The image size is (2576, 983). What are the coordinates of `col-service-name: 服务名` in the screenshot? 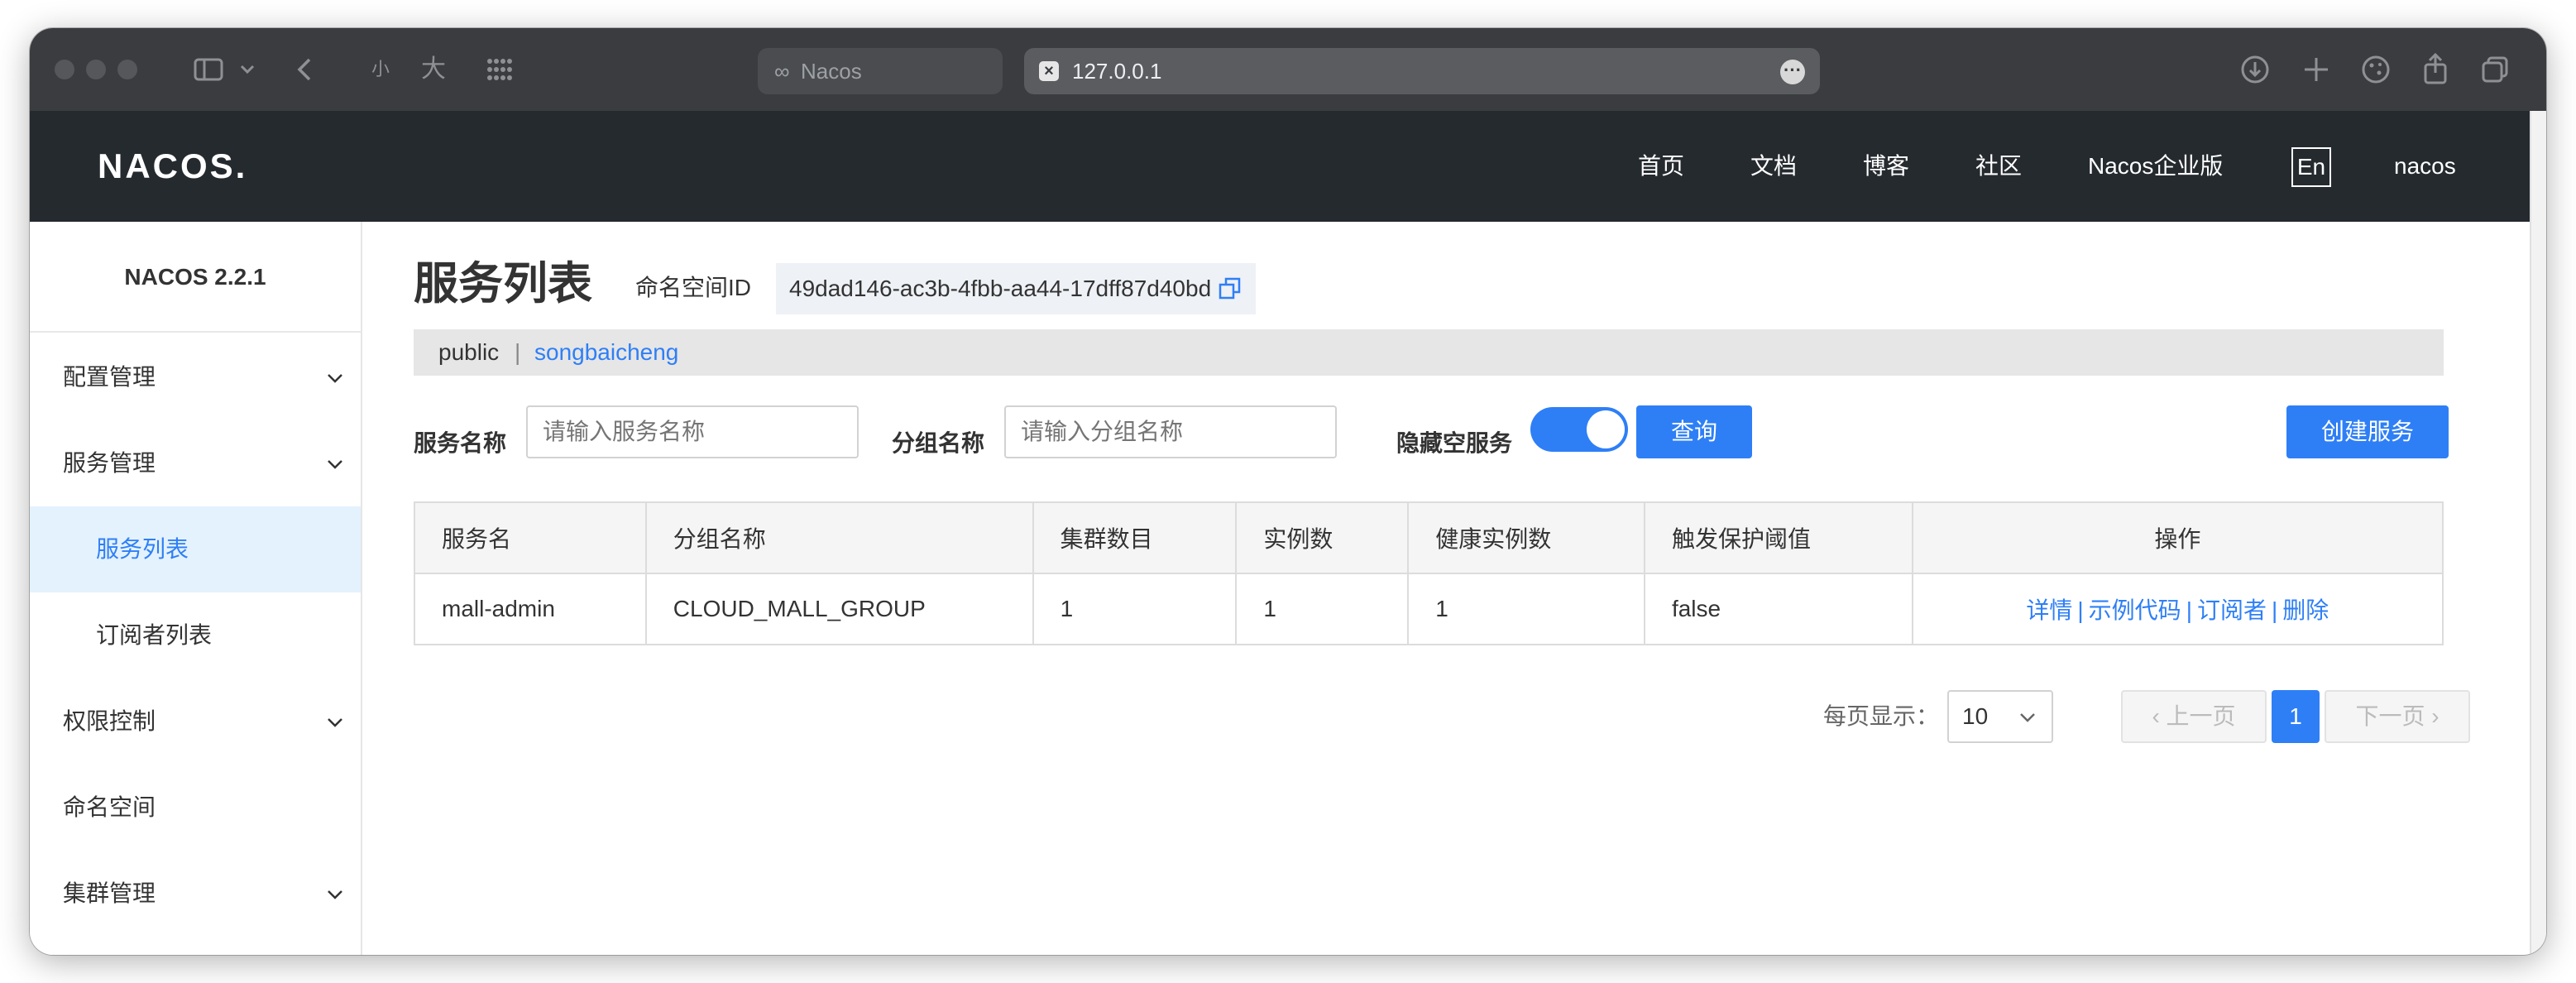 It's located at (530, 537).